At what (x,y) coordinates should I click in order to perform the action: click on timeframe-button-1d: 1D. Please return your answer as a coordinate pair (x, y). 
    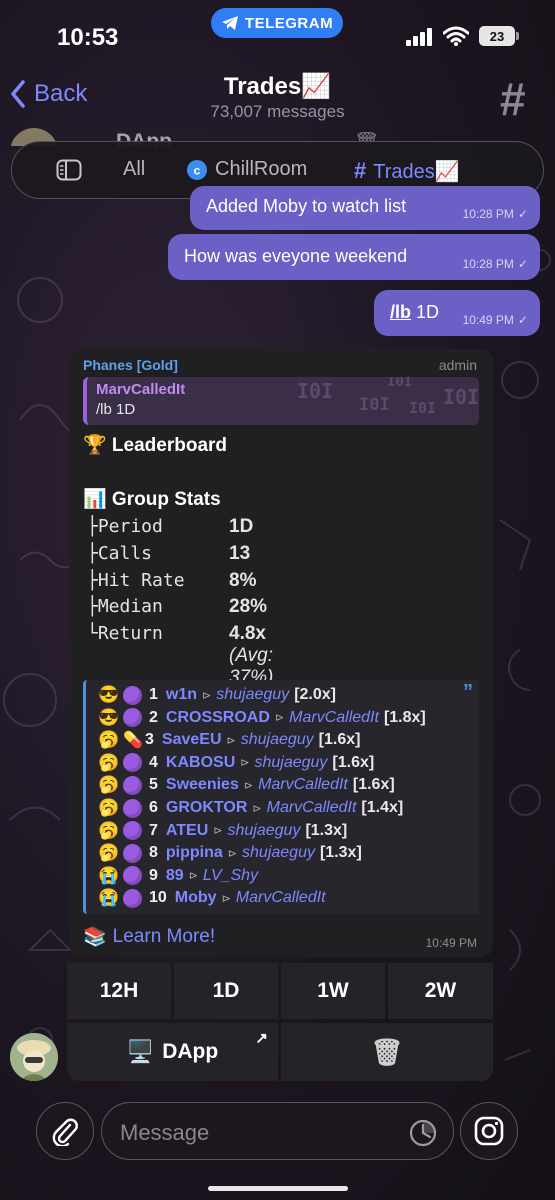
    Looking at the image, I should click on (226, 991).